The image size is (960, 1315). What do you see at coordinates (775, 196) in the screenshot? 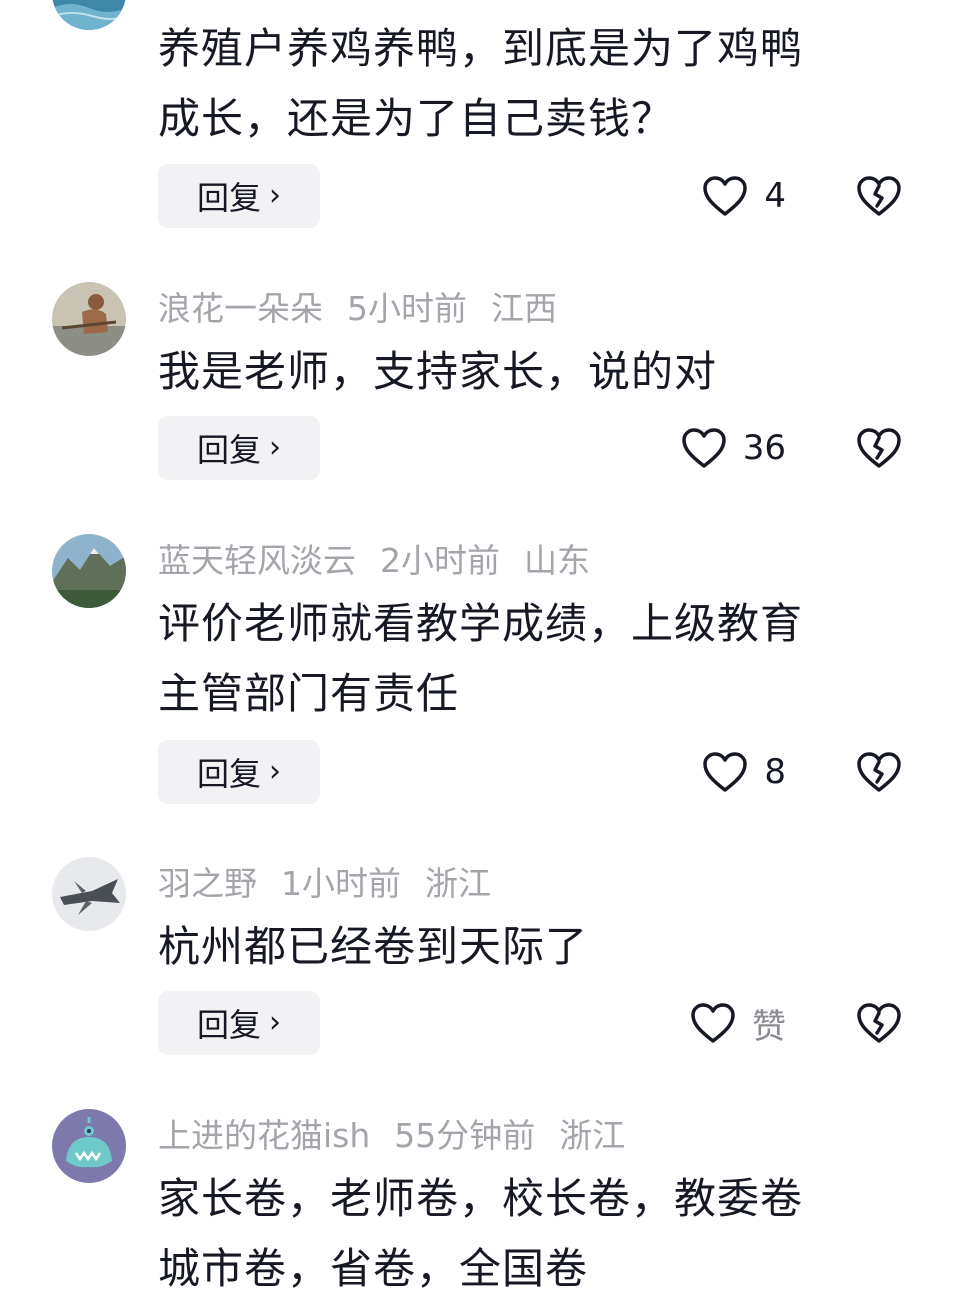
I see `like-count: 4` at bounding box center [775, 196].